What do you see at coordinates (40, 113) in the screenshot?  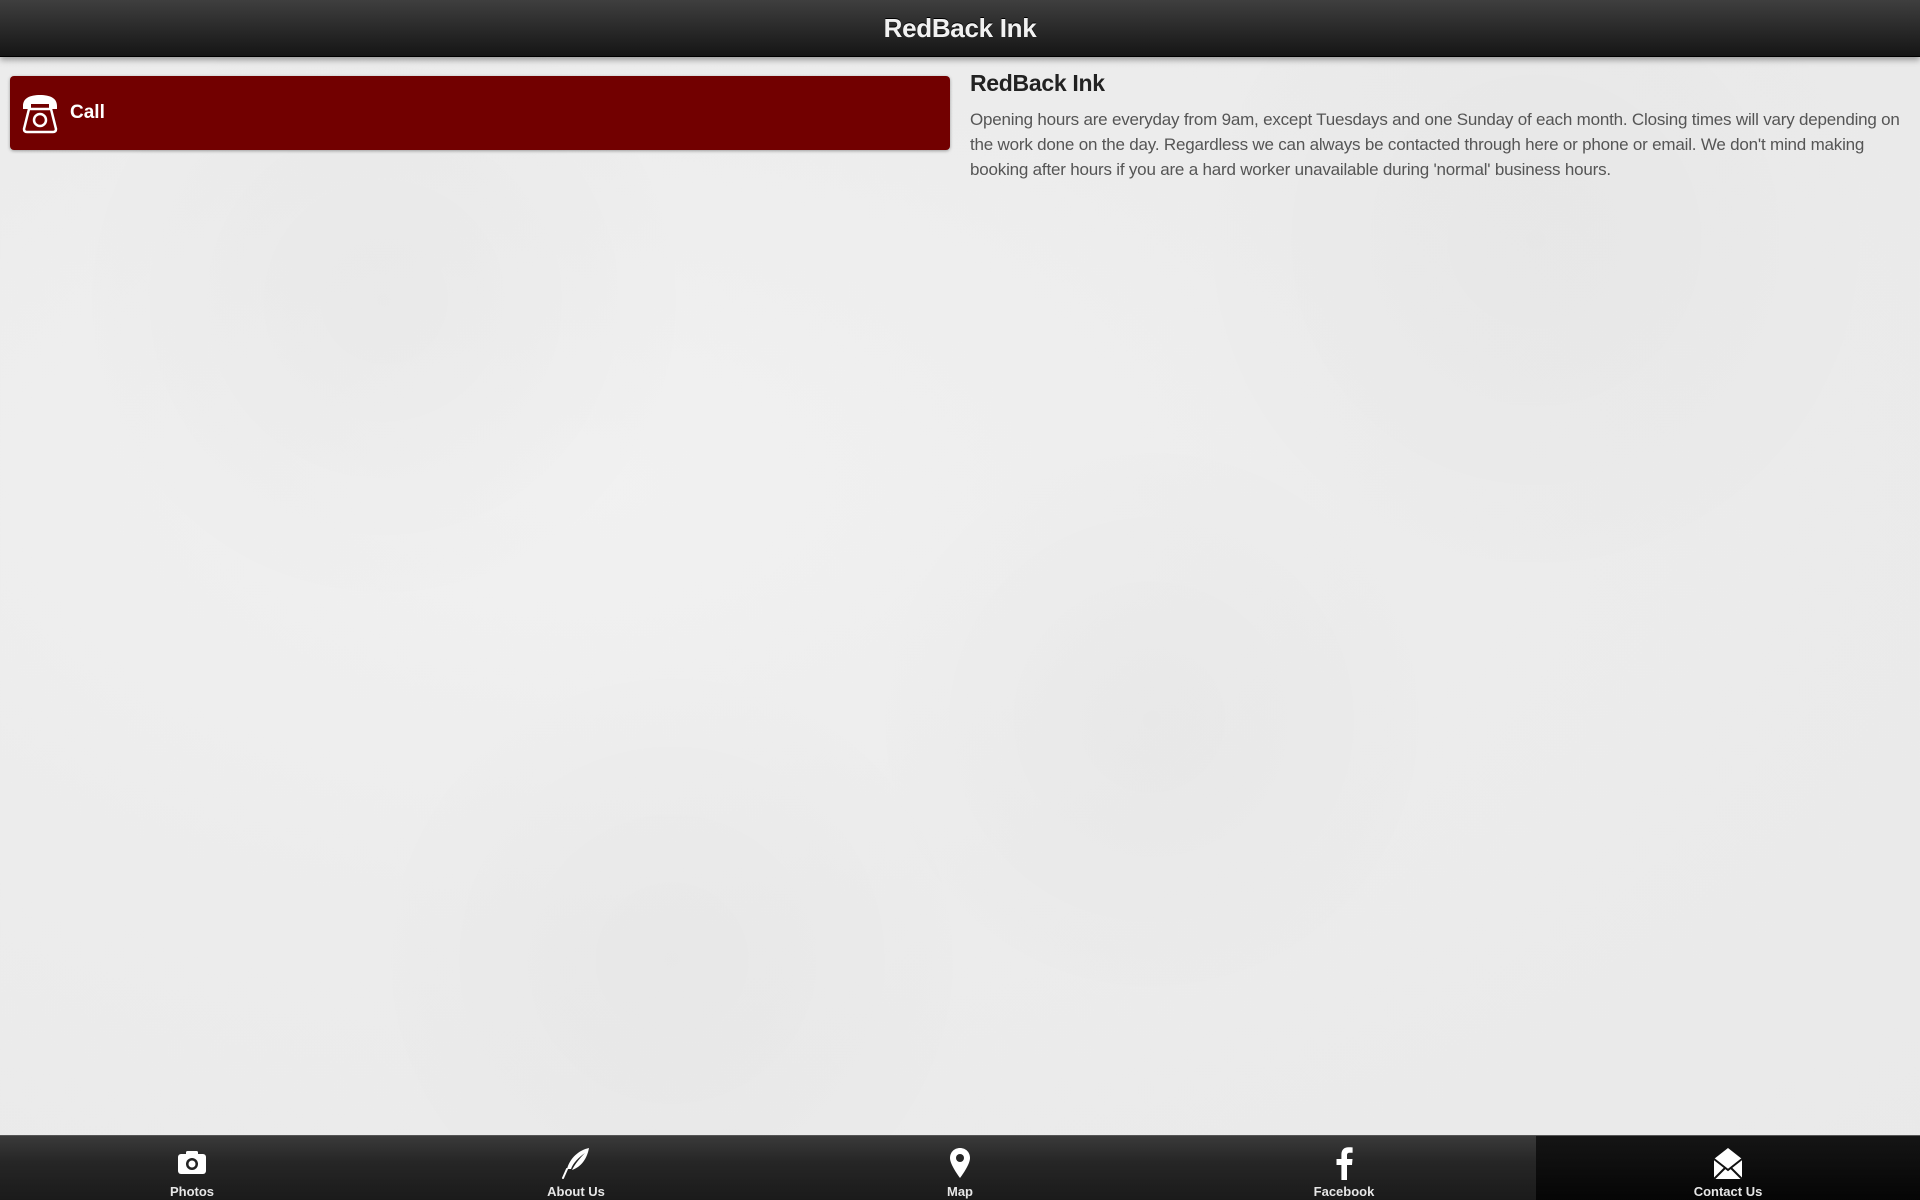 I see `telephone-icon` at bounding box center [40, 113].